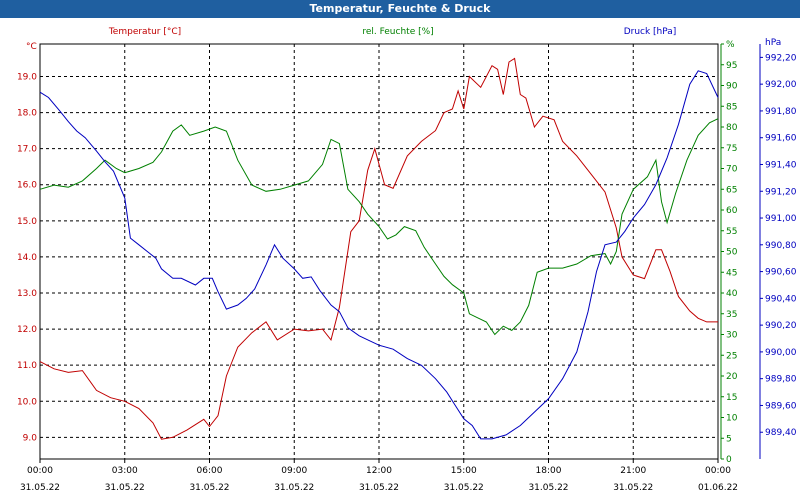 This screenshot has width=800, height=500. Describe the element at coordinates (27, 258) in the screenshot. I see `left-tick-label: 14.0` at that location.